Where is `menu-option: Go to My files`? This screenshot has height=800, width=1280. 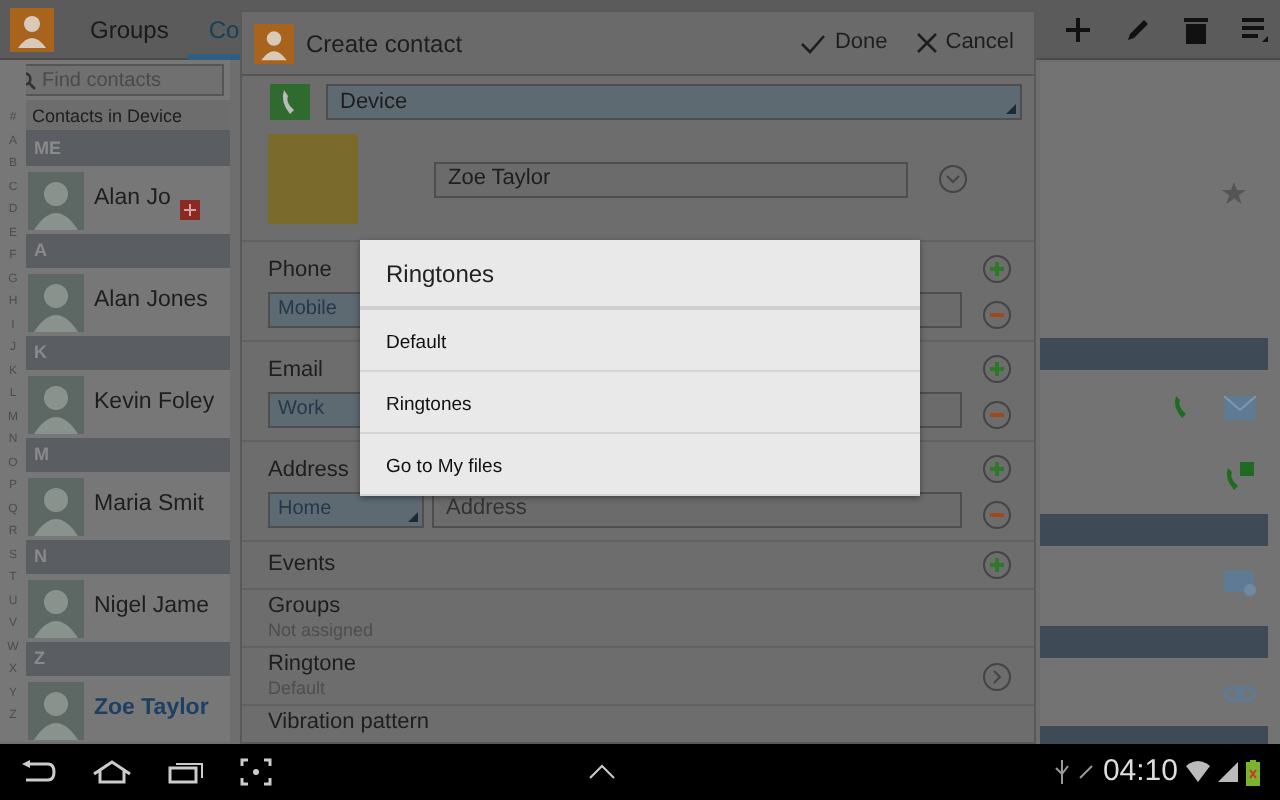
menu-option: Go to My files is located at coordinates (640, 465).